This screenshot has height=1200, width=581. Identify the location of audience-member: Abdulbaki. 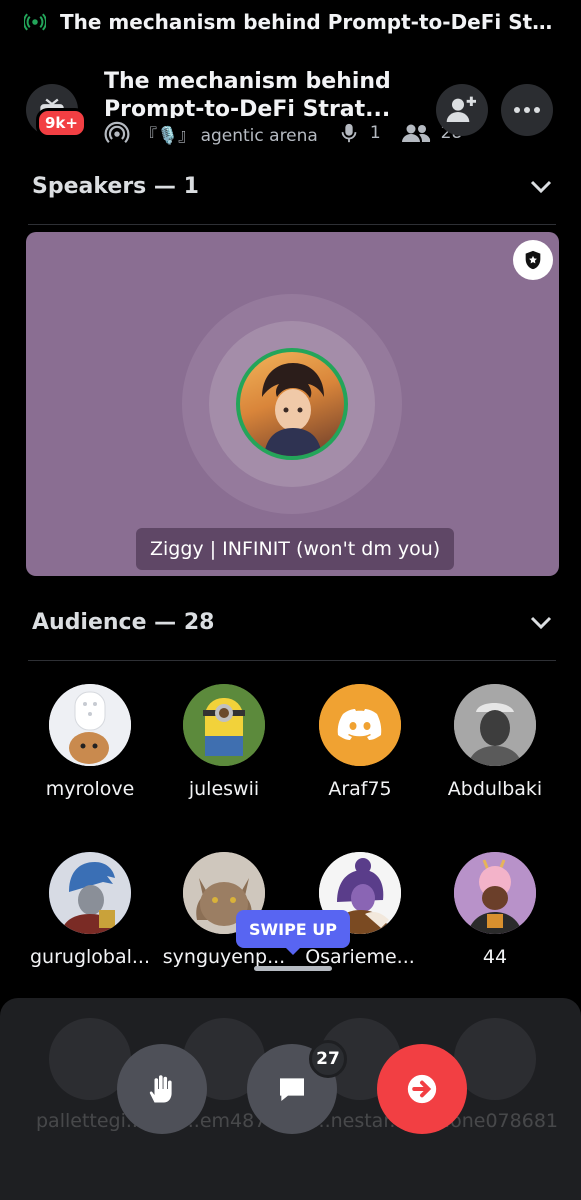
(495, 742).